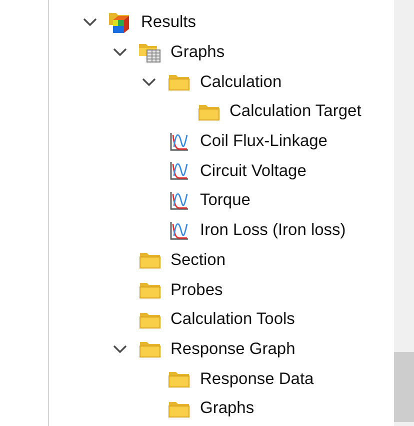 The width and height of the screenshot is (414, 426). What do you see at coordinates (233, 349) in the screenshot?
I see `tree-item: Response Graph` at bounding box center [233, 349].